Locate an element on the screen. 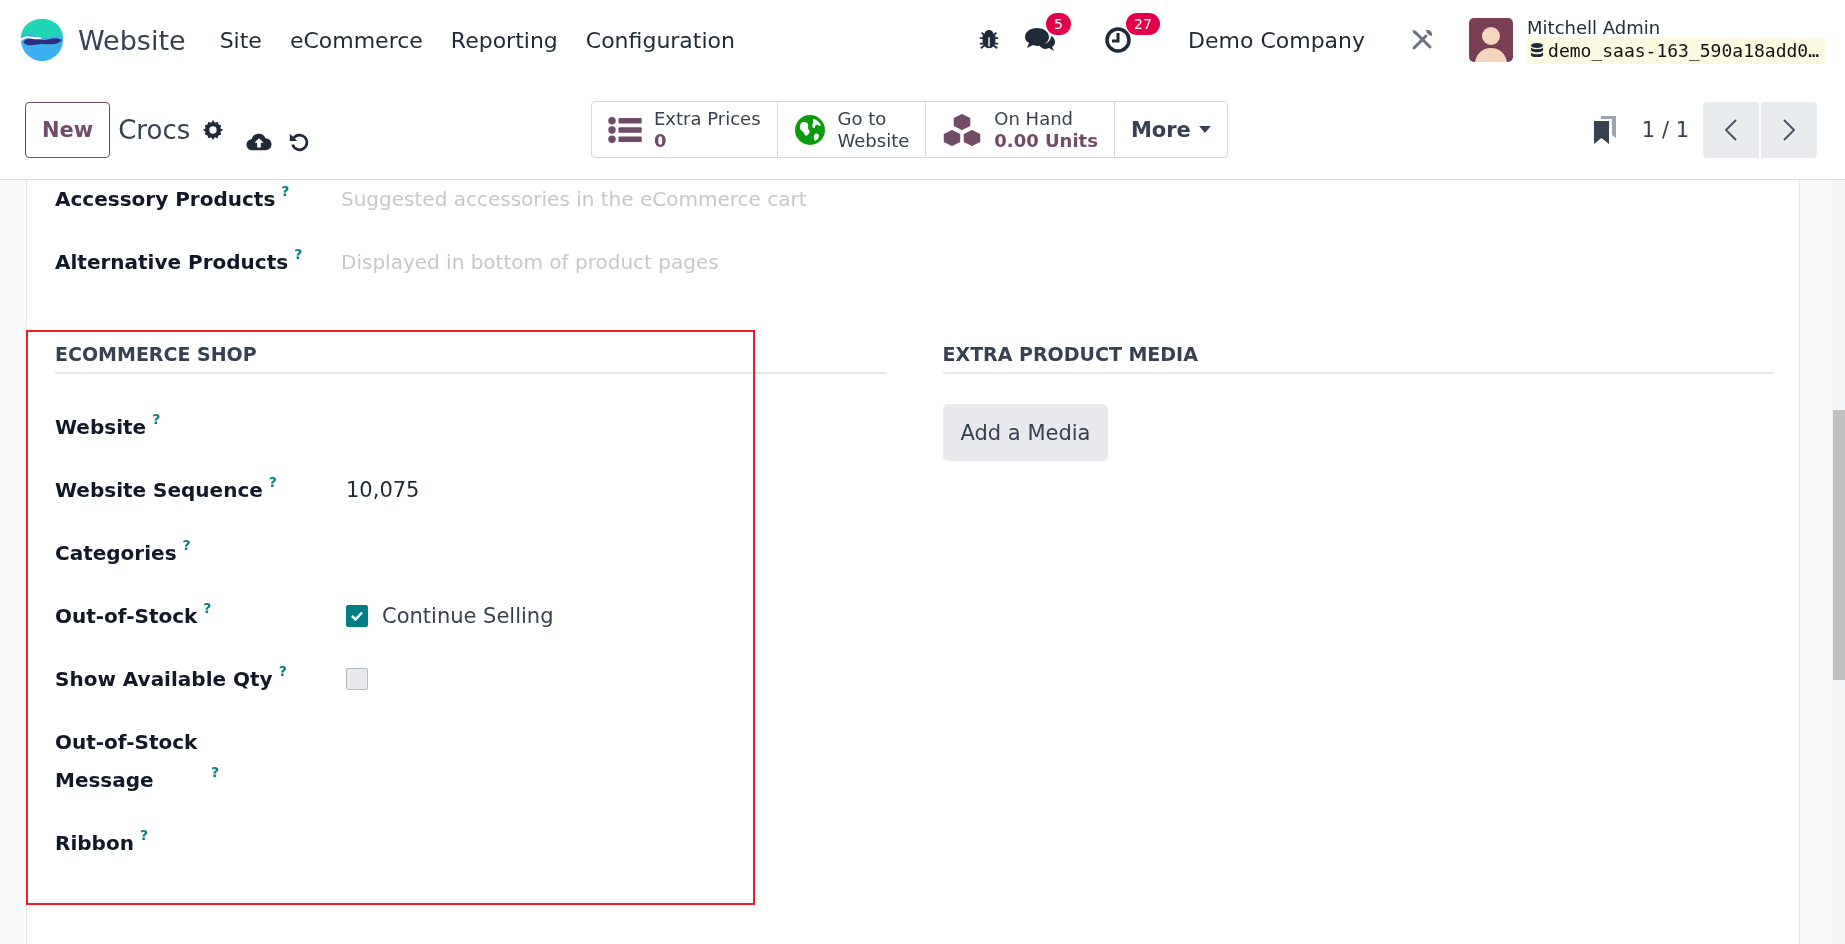  input-field: Displayed in bottom of product pages is located at coordinates (621, 262).